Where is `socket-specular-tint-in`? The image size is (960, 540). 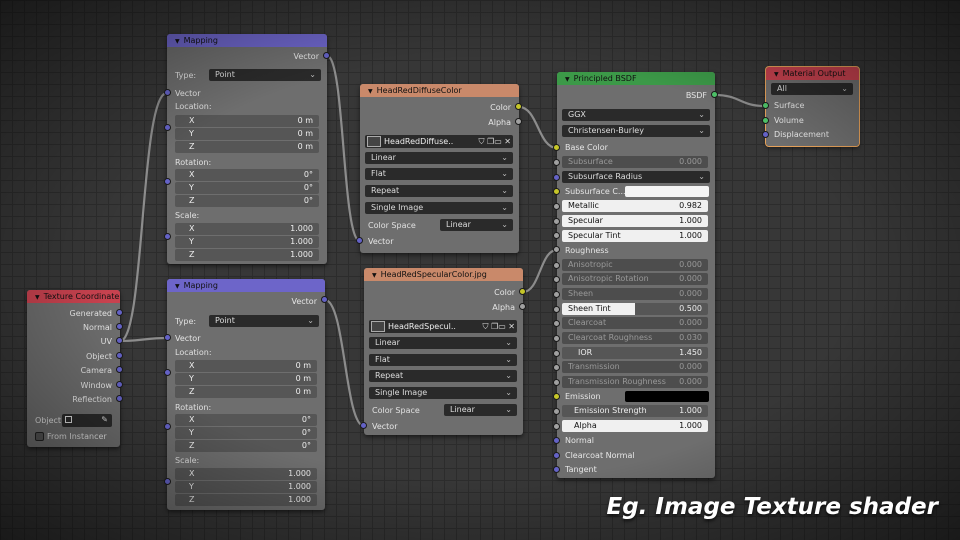
socket-specular-tint-in is located at coordinates (556, 235).